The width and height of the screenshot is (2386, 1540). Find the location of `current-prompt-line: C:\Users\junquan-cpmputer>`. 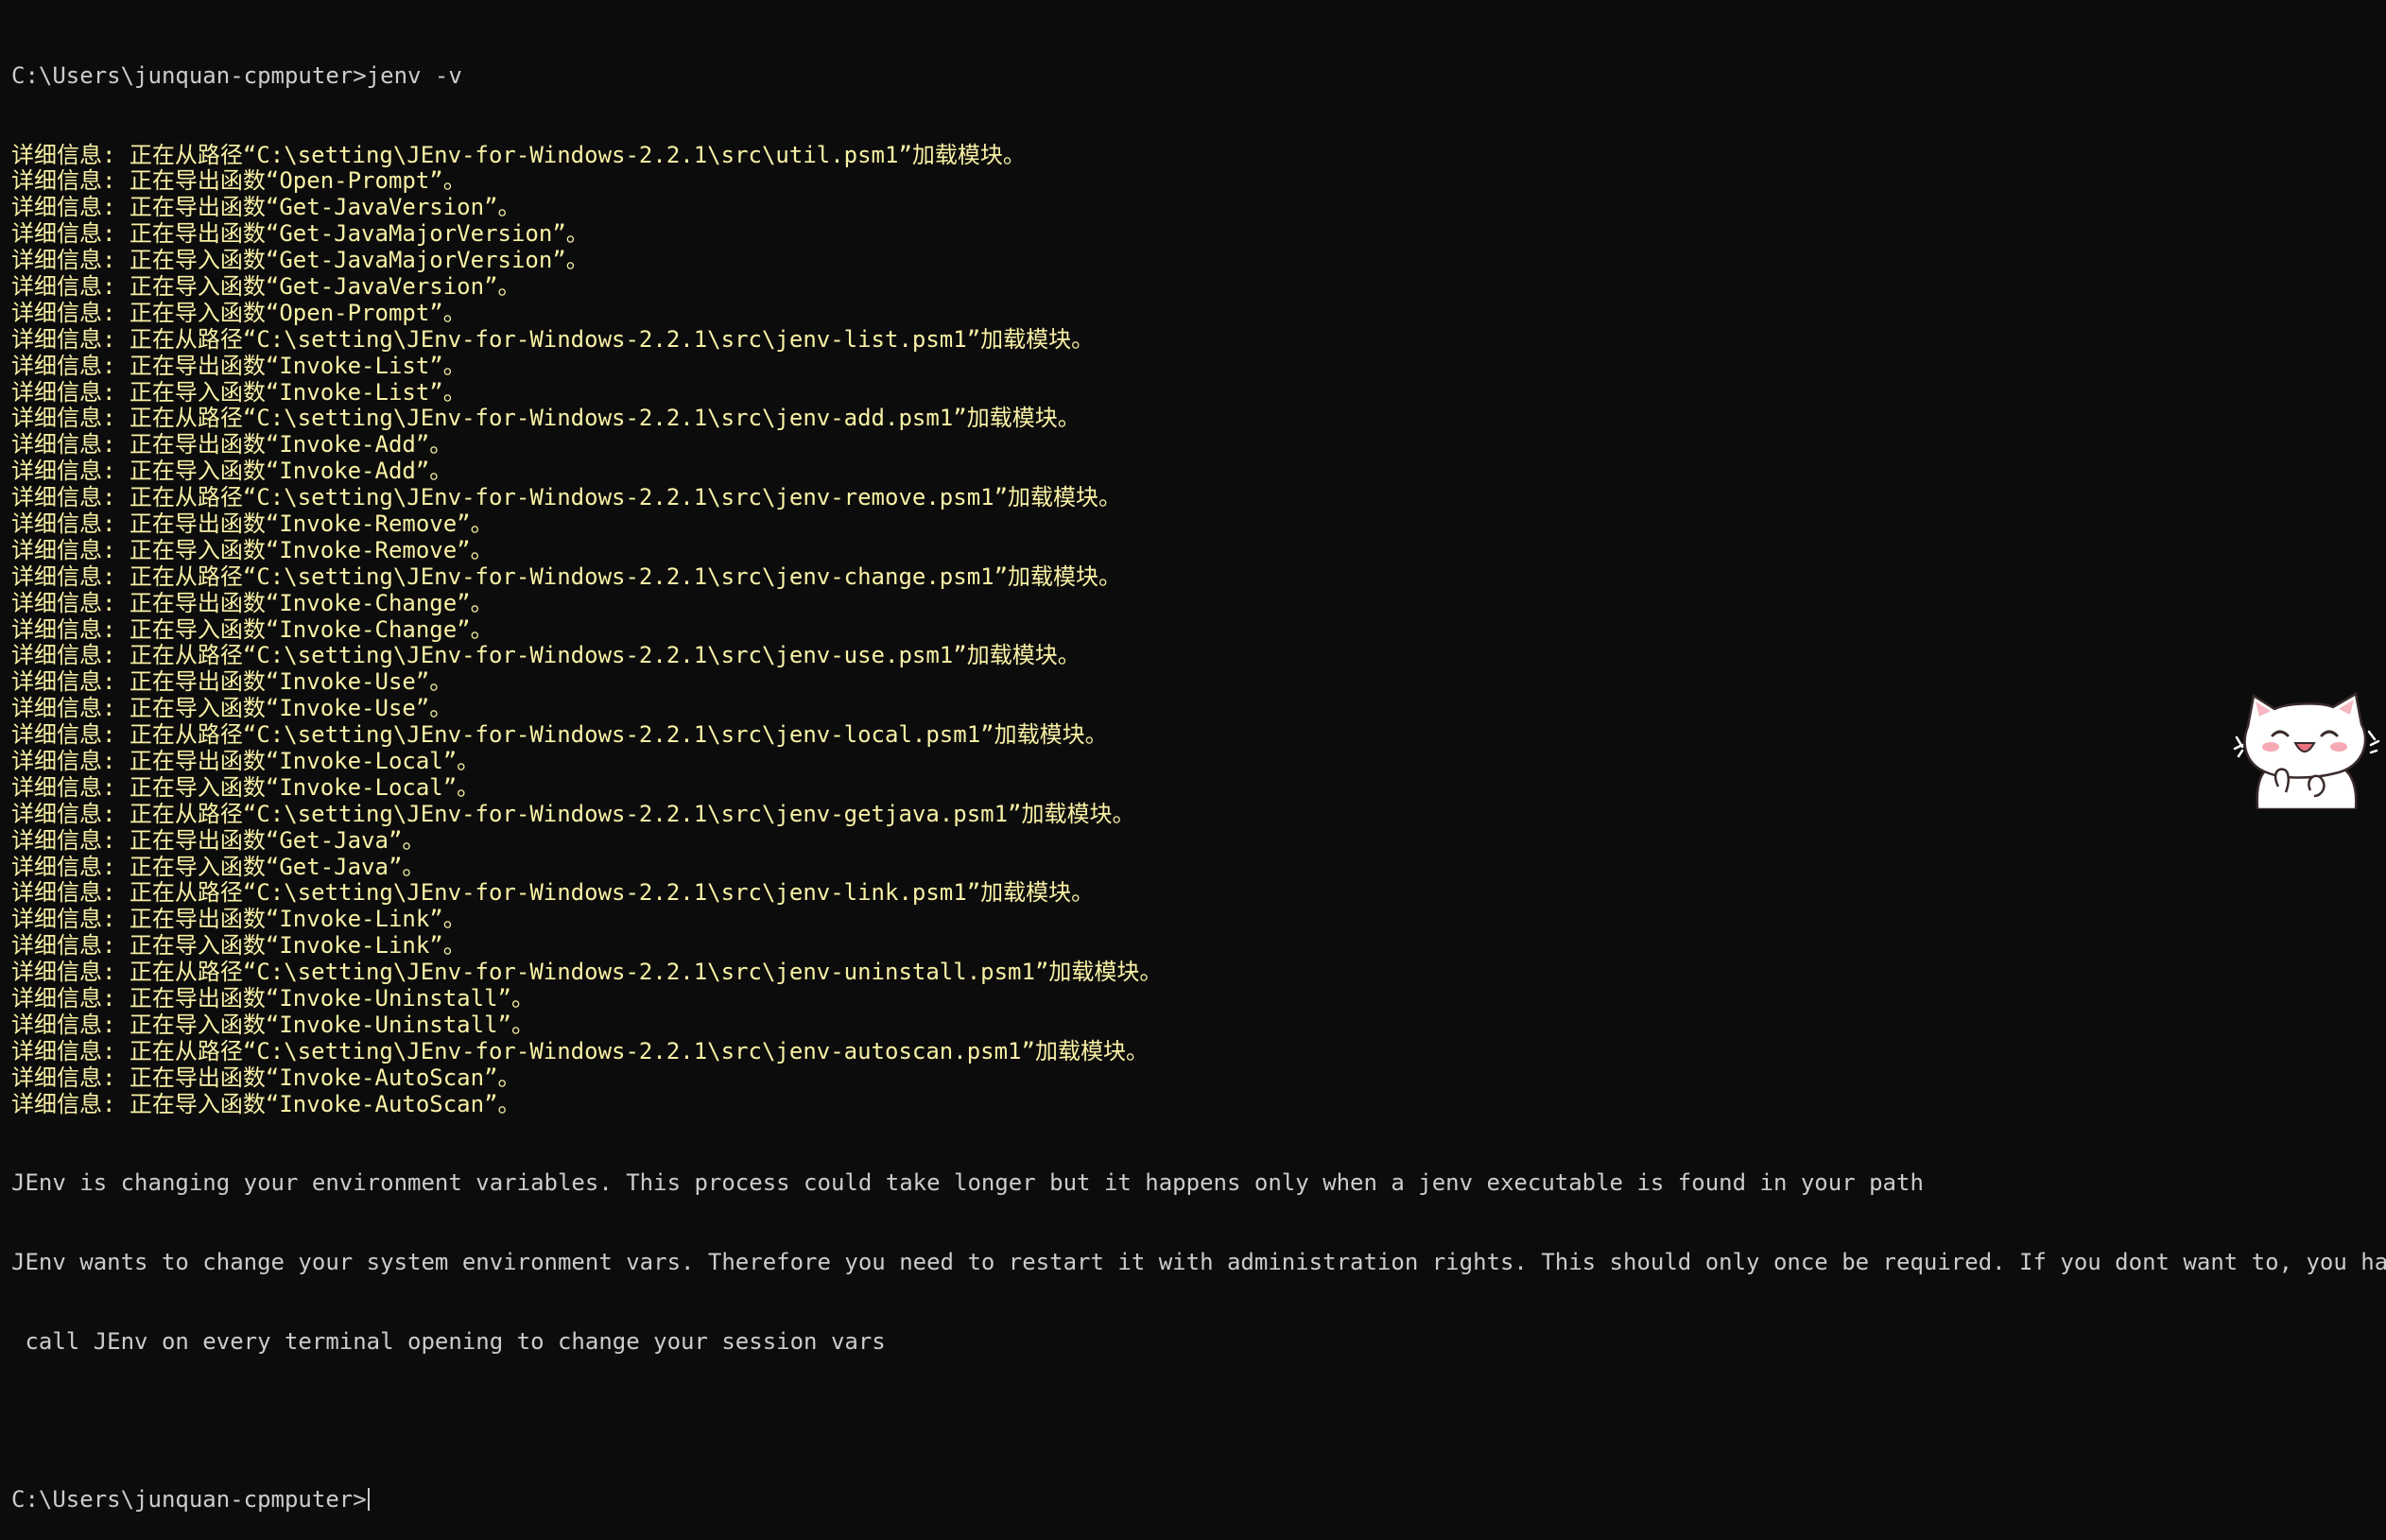

current-prompt-line: C:\Users\junquan-cpmputer> is located at coordinates (1199, 1500).